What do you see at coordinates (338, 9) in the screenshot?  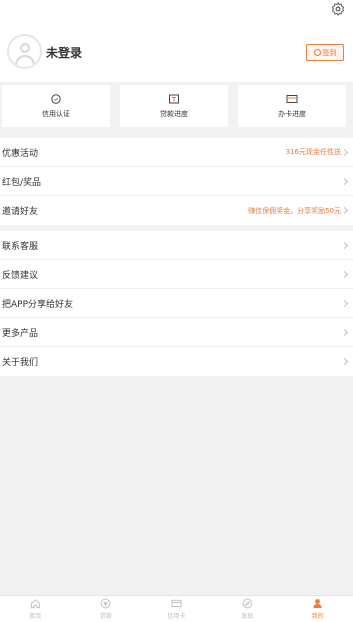 I see `gear-icon` at bounding box center [338, 9].